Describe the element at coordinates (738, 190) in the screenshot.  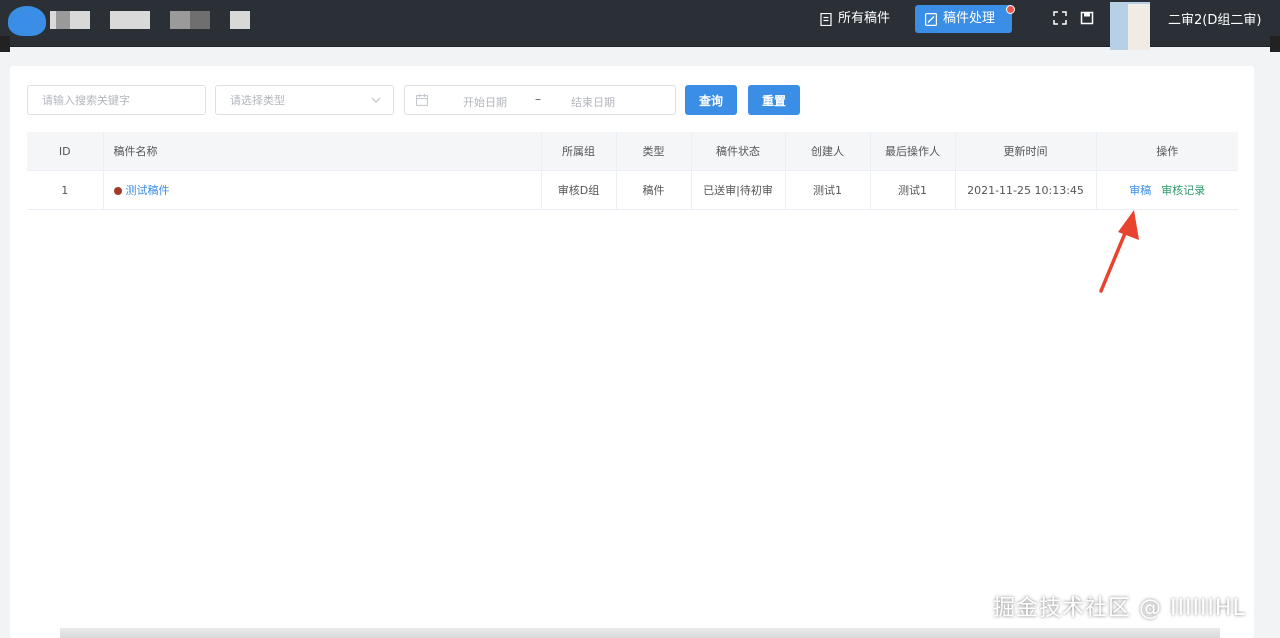
I see `cell-status: 已送审|待初审` at that location.